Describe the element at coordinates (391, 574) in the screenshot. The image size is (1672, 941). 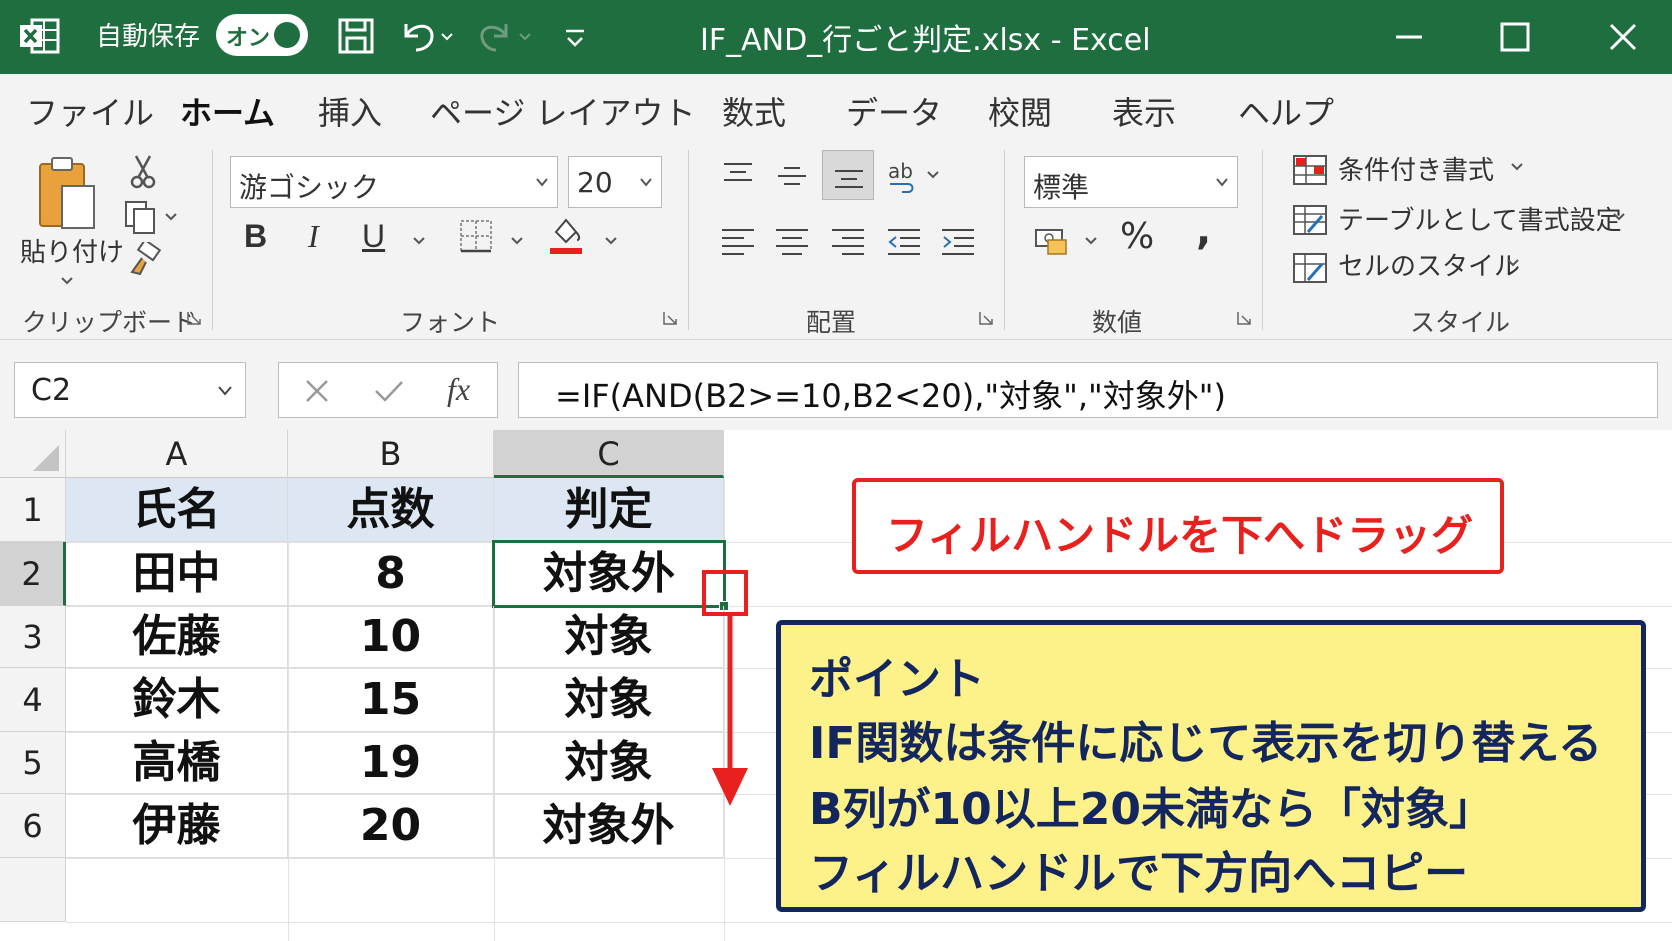
I see `cell-b2: 8` at that location.